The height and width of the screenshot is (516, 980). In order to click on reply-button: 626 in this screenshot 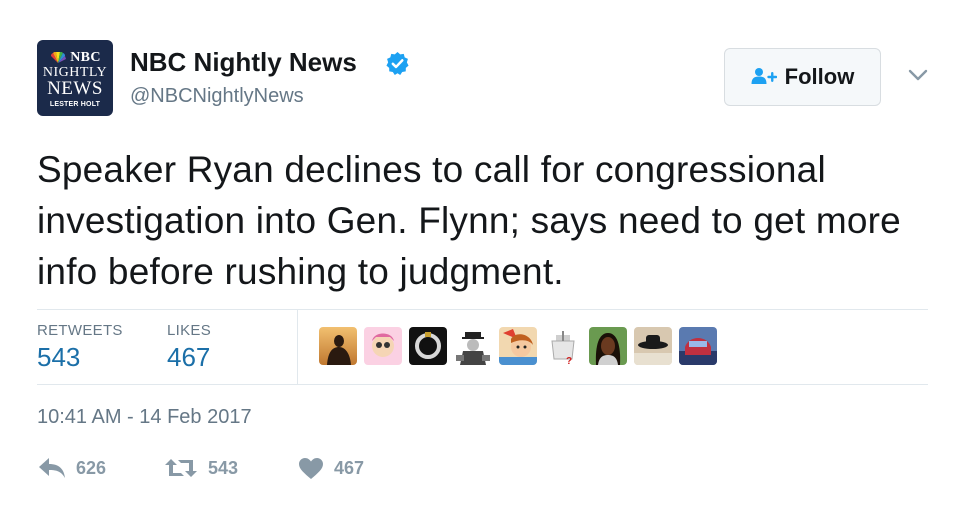, I will do `click(72, 468)`.